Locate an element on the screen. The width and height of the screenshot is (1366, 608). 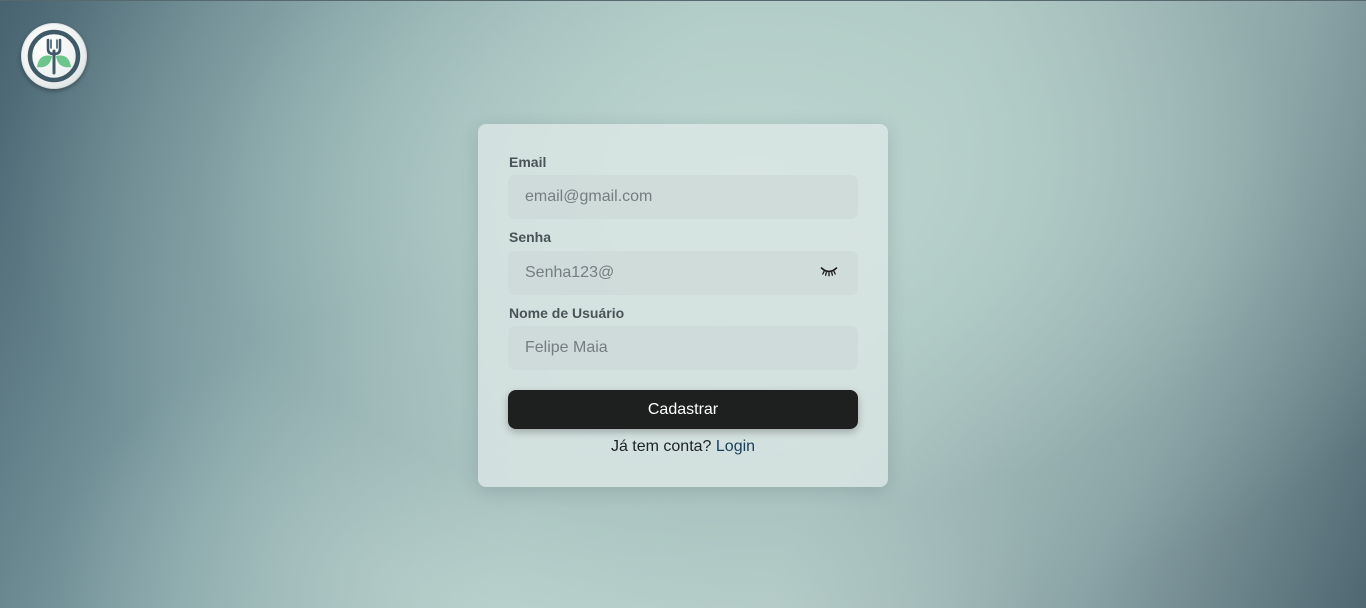
login-link: Login is located at coordinates (735, 446).